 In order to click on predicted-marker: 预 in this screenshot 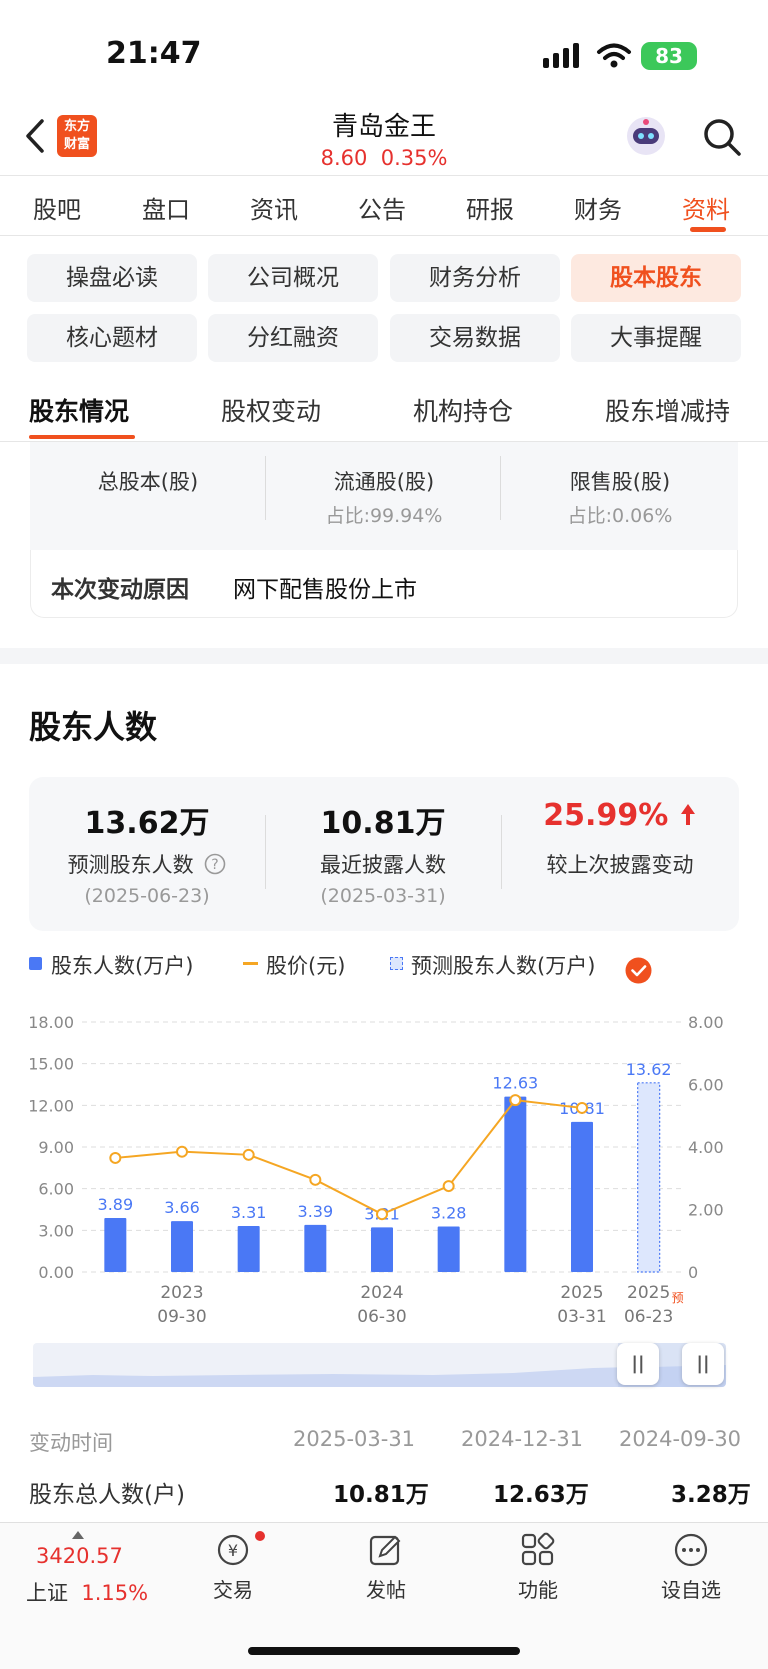, I will do `click(678, 1298)`.